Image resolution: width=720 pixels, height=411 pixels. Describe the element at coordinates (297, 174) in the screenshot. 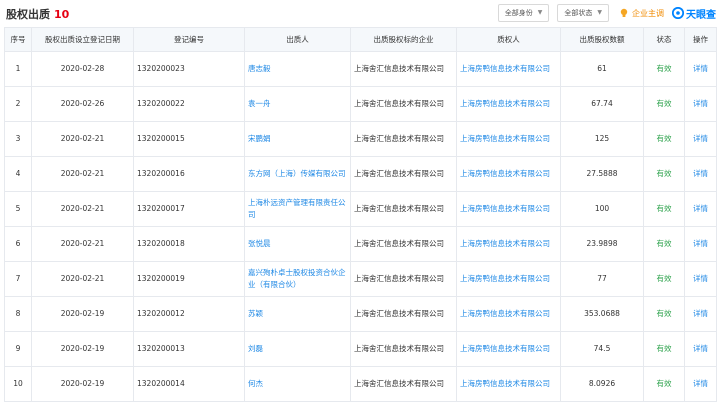

I see `pledgor-link: 东方网（上海）传媒有限公司` at that location.